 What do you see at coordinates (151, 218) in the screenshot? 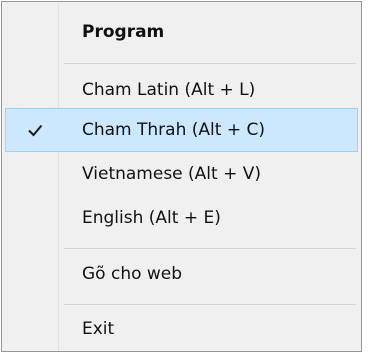
I see `menu-item-label: English (Alt + E)` at bounding box center [151, 218].